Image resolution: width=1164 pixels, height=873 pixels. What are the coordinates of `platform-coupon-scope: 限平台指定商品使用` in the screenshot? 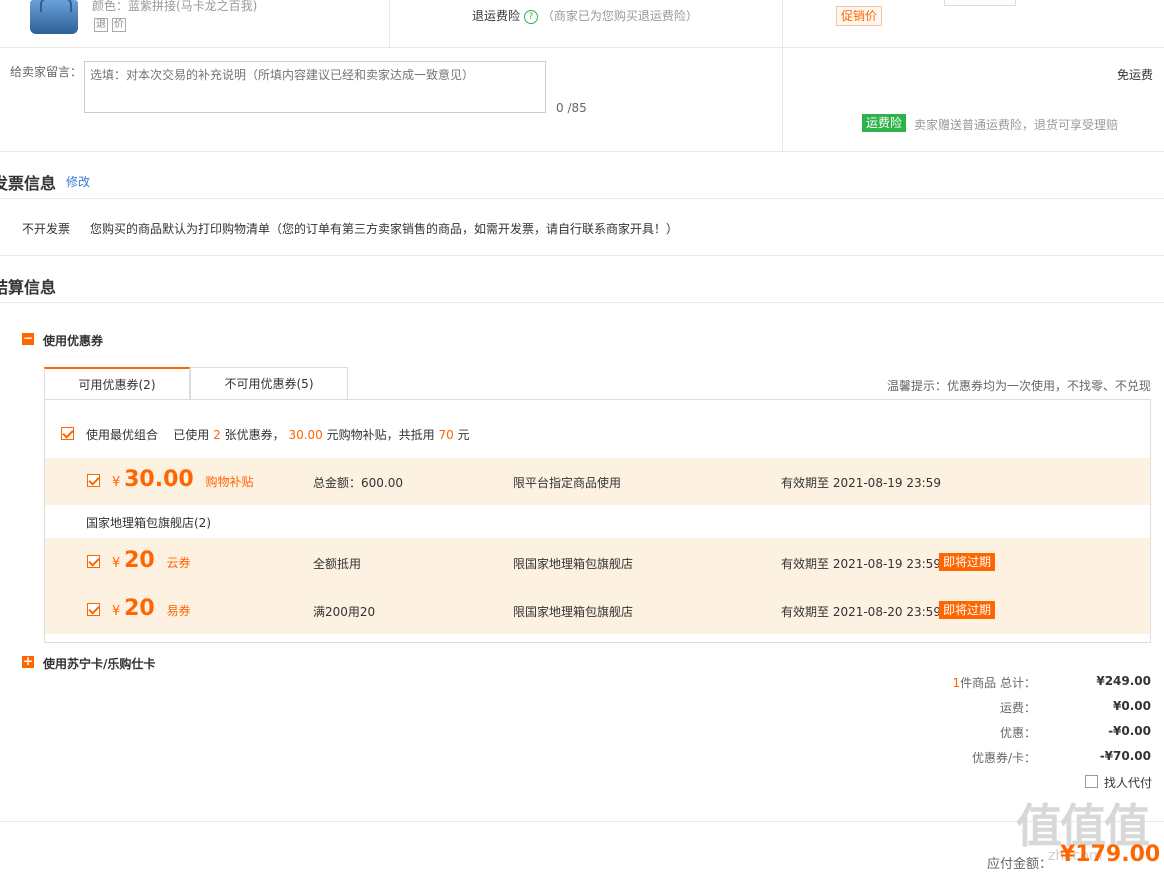 It's located at (567, 483).